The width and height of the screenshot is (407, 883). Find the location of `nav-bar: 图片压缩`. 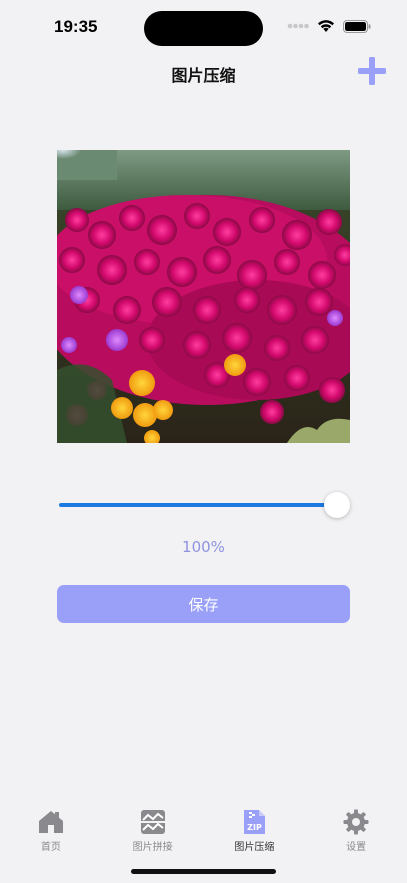

nav-bar: 图片压缩 is located at coordinates (203, 73).